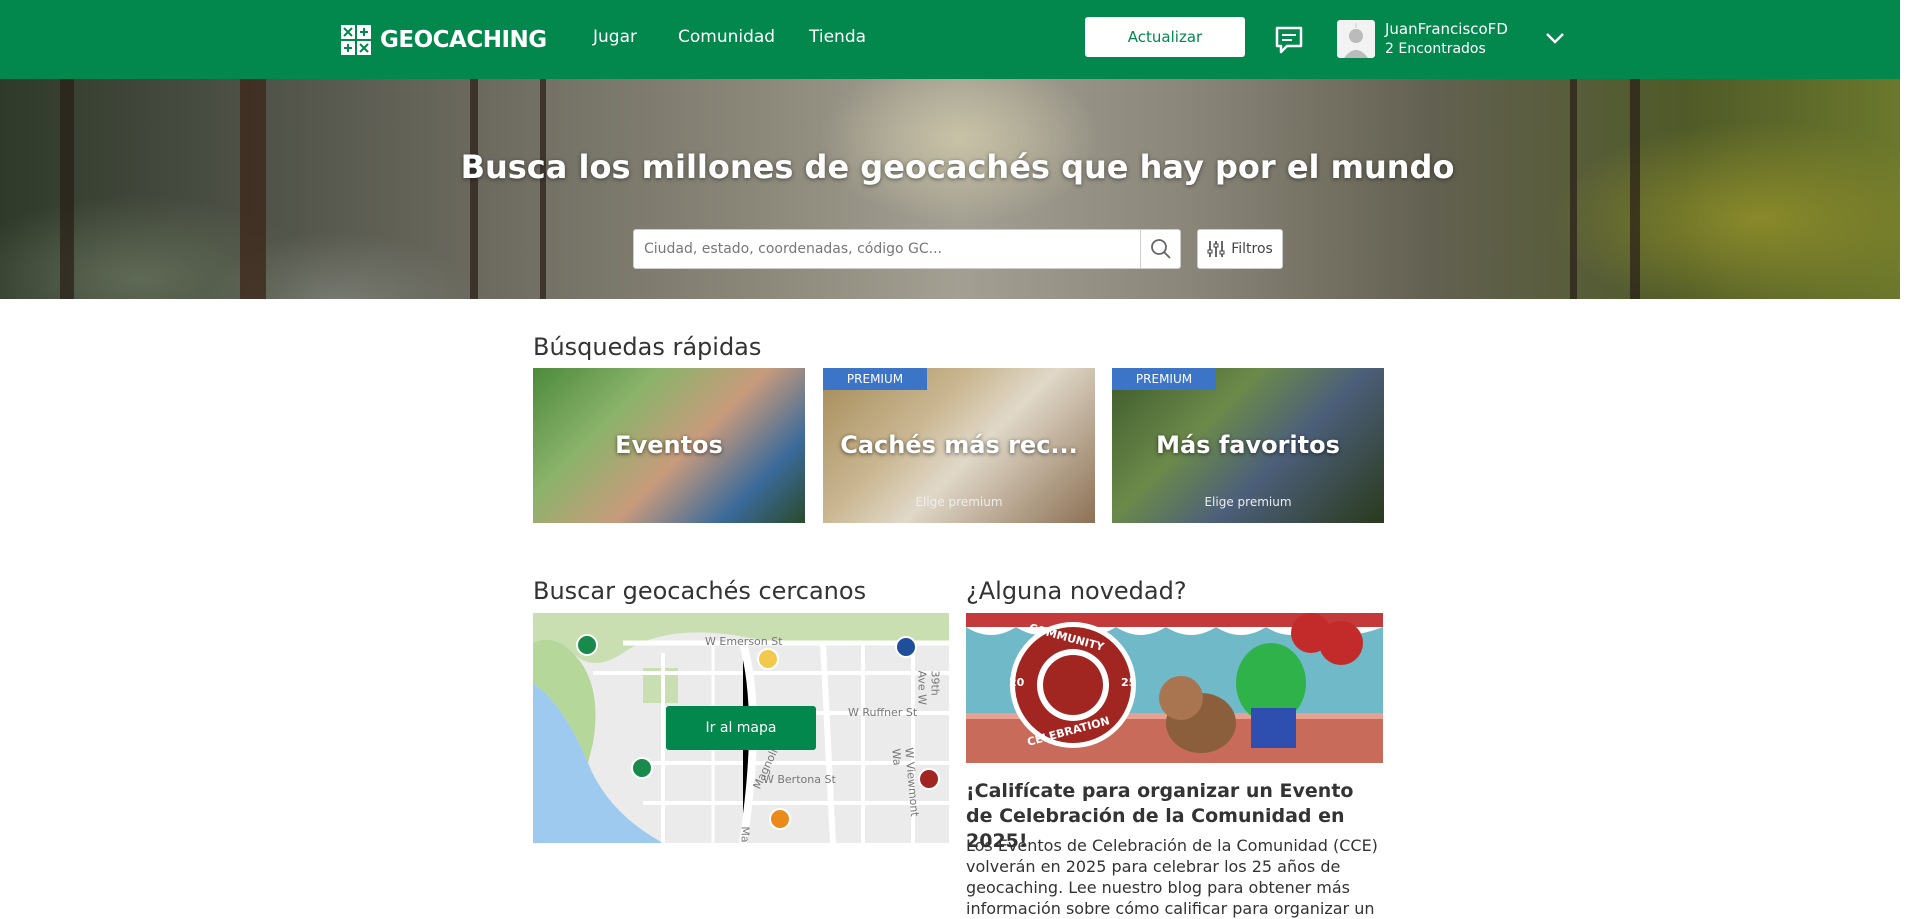 The height and width of the screenshot is (919, 1915). I want to click on search-button, so click(1160, 249).